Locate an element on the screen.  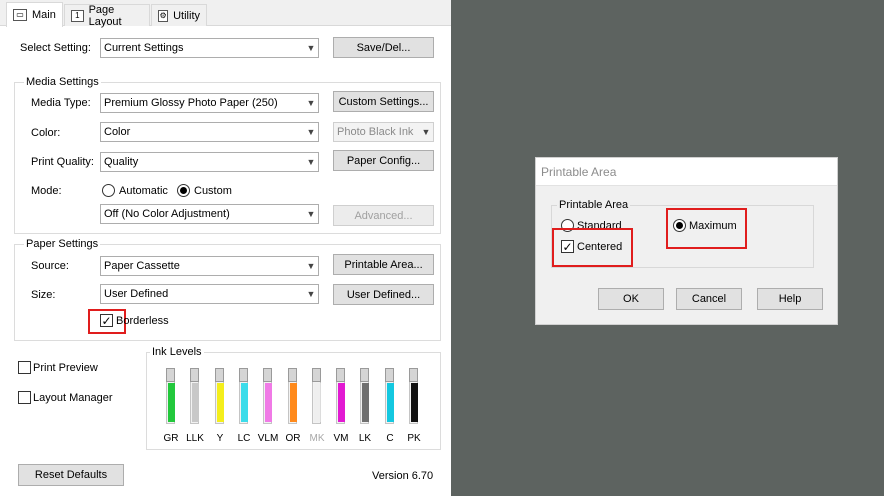
cancel-button: Cancel is located at coordinates (709, 299).